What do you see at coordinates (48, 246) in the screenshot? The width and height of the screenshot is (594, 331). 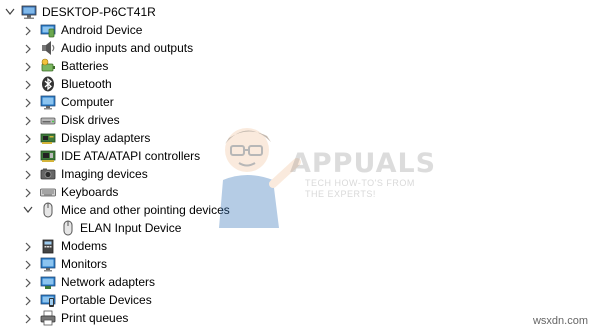 I see `modem-icon` at bounding box center [48, 246].